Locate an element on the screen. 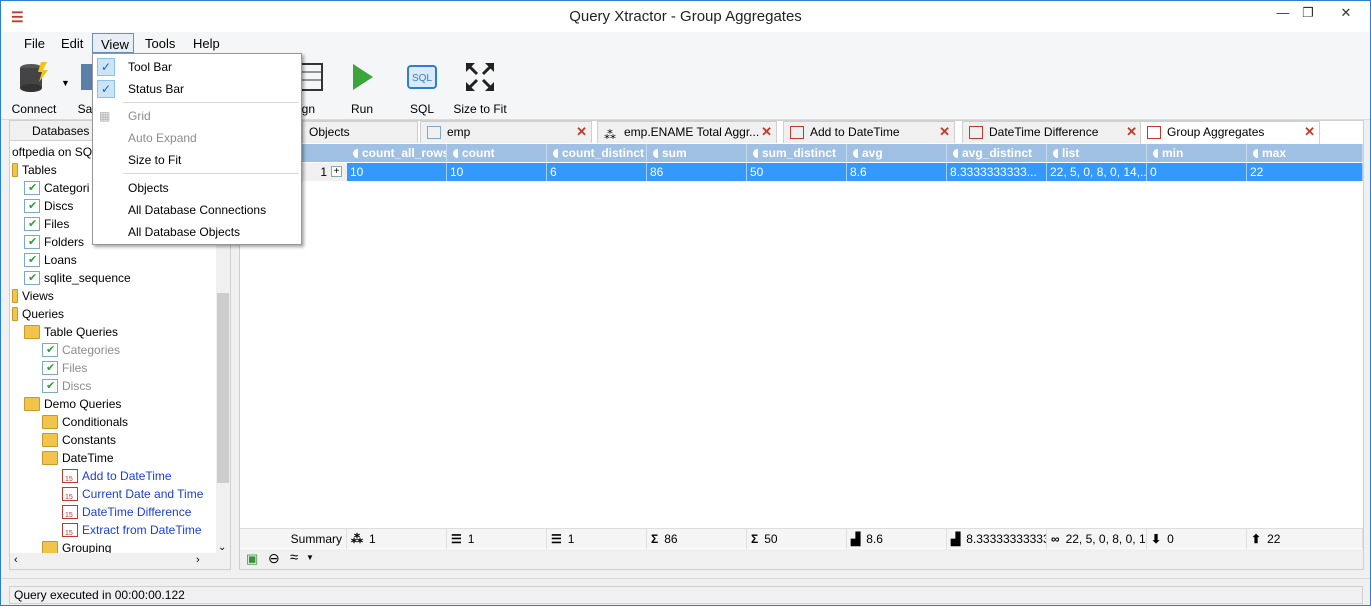  tab-group-aggregates: Group Aggregates ✕ is located at coordinates (1230, 132).